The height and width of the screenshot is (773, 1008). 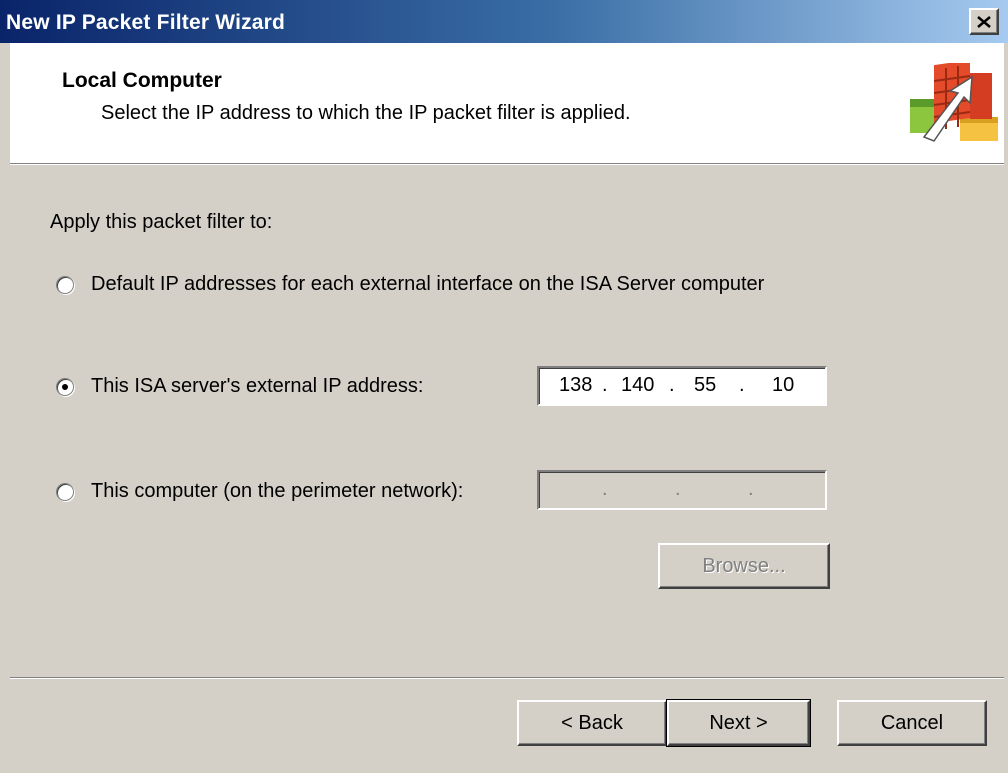 I want to click on option-external-ip-label: This ISA server's external IP address:, so click(x=257, y=386).